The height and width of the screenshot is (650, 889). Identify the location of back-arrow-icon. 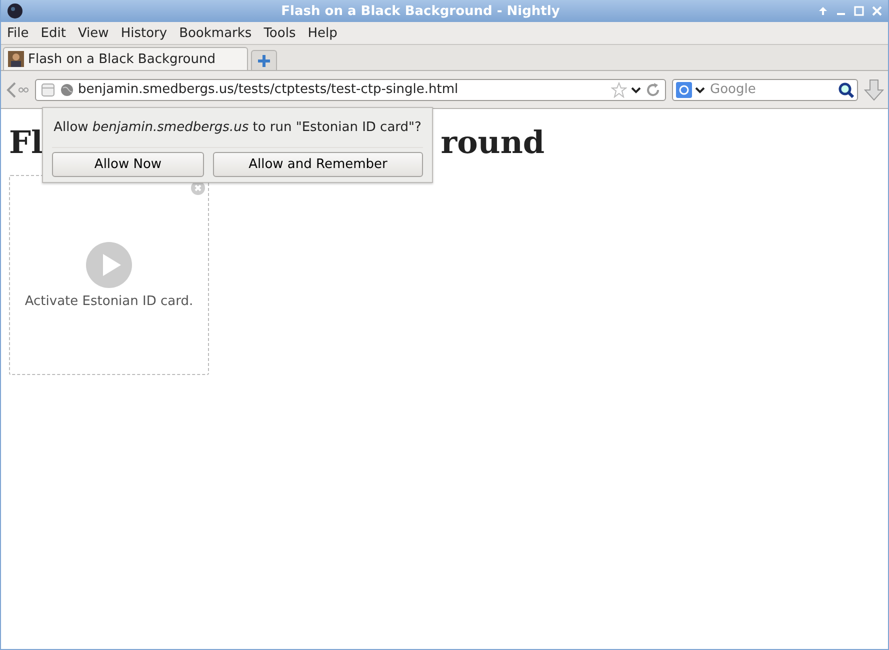
(17, 90).